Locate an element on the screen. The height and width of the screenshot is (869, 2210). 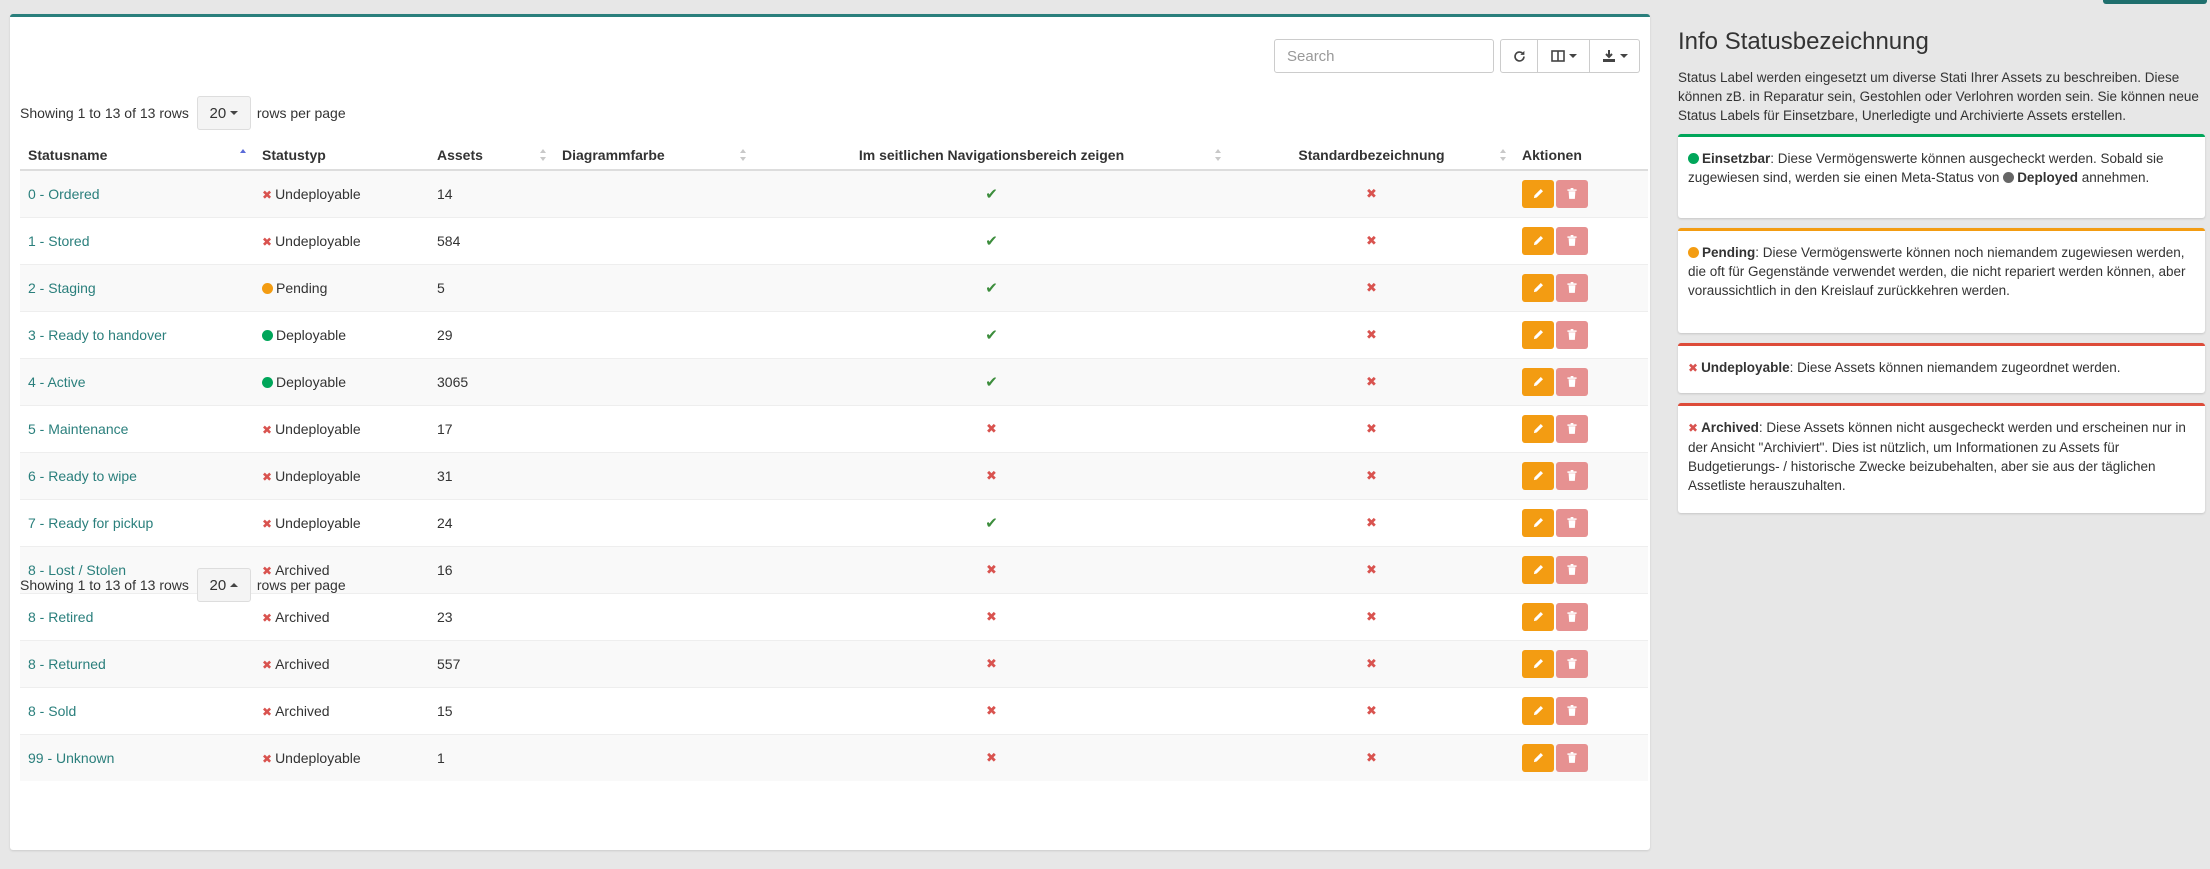
columns-toggle-button is located at coordinates (1564, 56).